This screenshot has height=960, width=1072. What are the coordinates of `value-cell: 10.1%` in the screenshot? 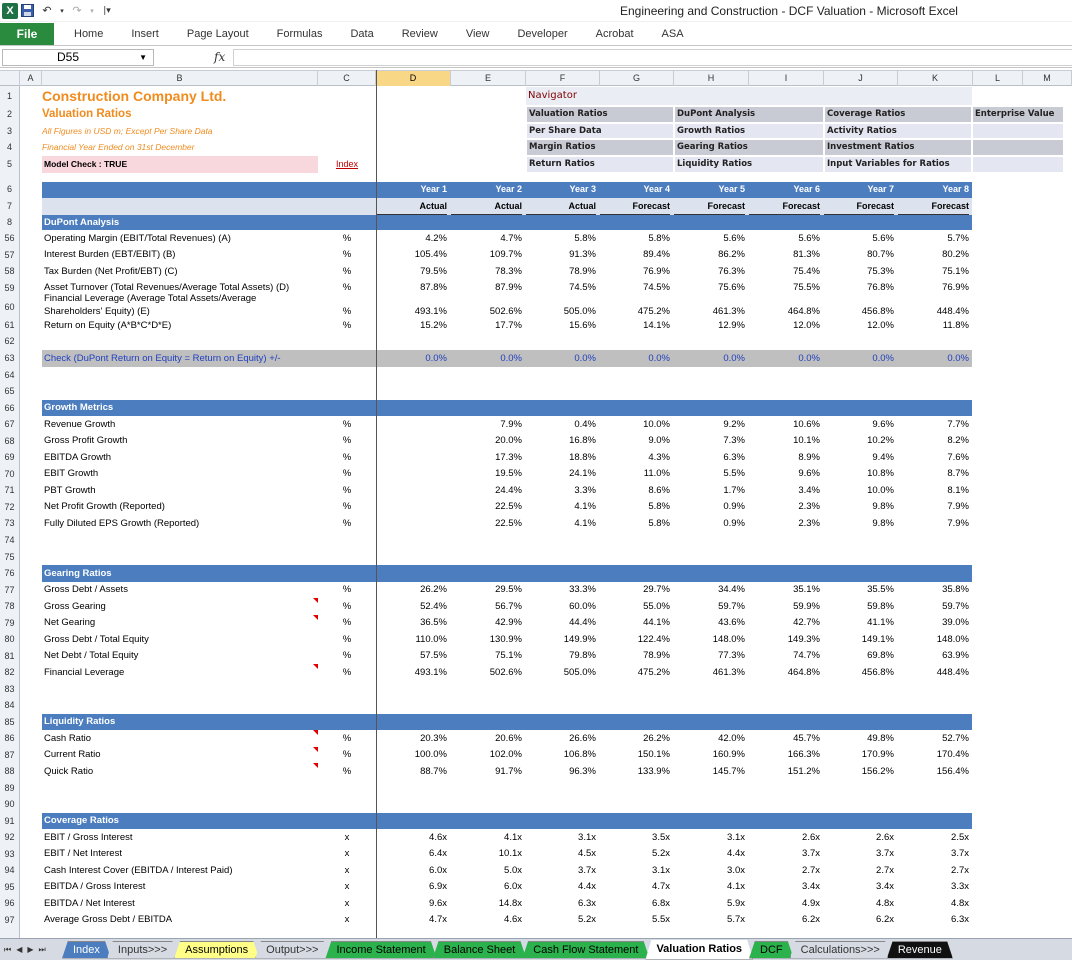 It's located at (784, 441).